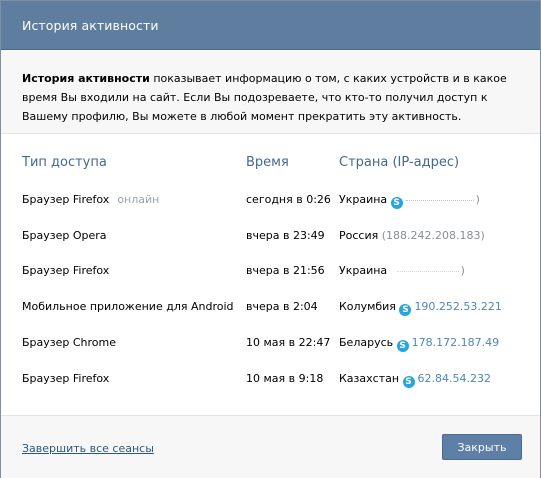 The height and width of the screenshot is (478, 541). I want to click on country-cell: Беларусь S 178.172.187.49, so click(419, 343).